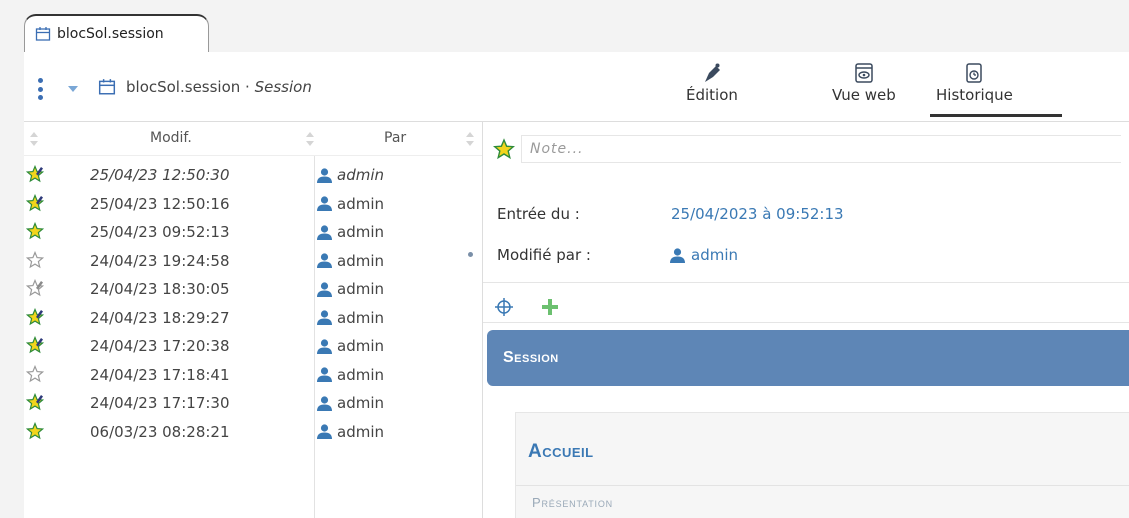 This screenshot has width=1129, height=518. I want to click on web-view-icon, so click(864, 73).